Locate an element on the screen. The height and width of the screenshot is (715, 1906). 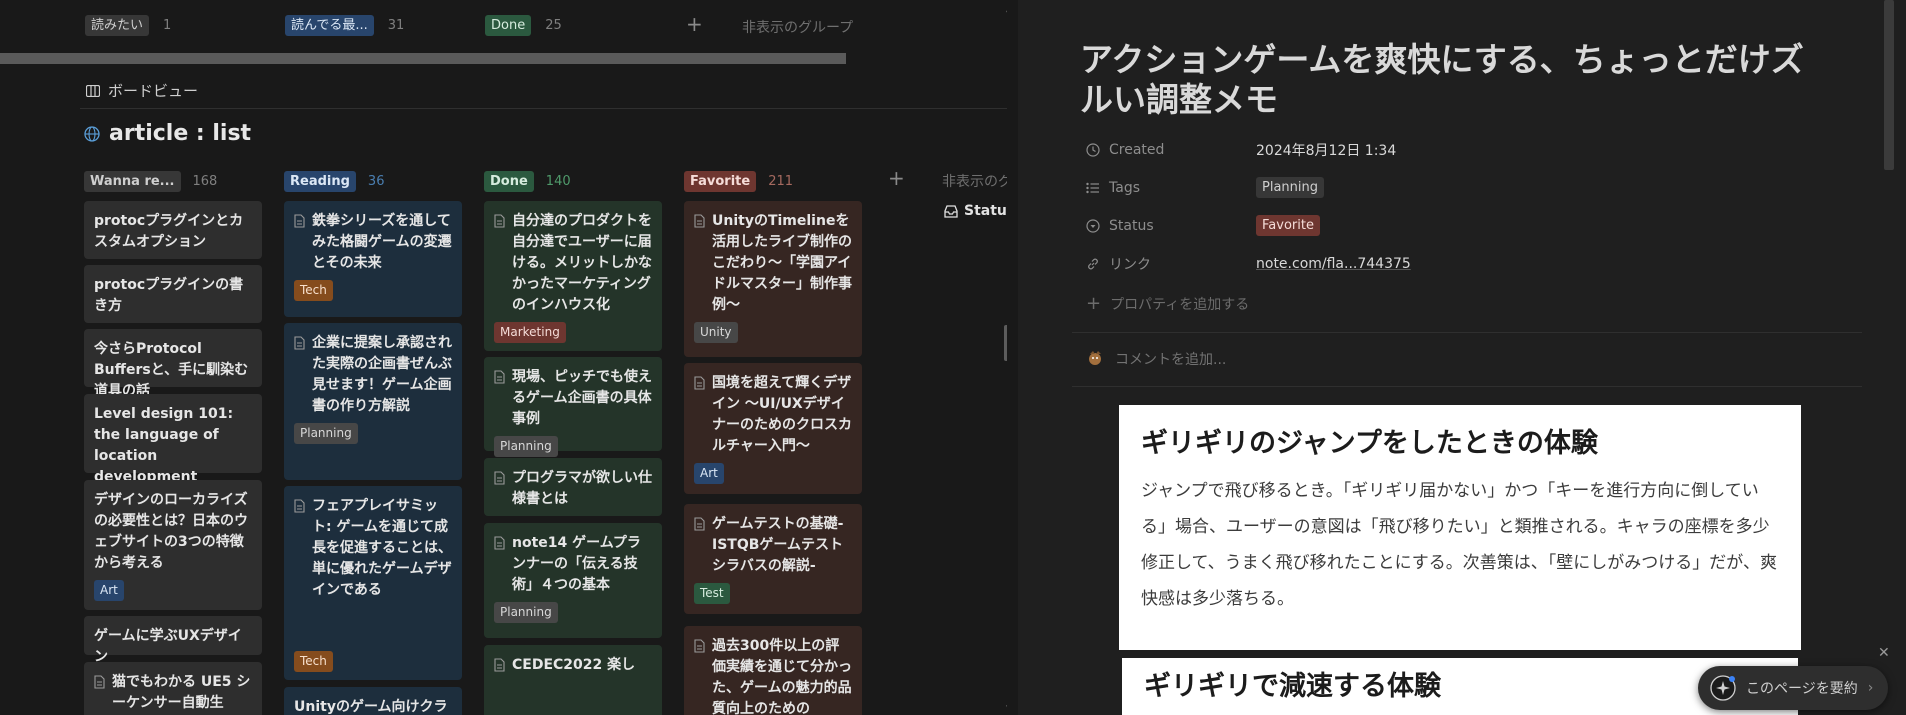
inbox-icon is located at coordinates (951, 211).